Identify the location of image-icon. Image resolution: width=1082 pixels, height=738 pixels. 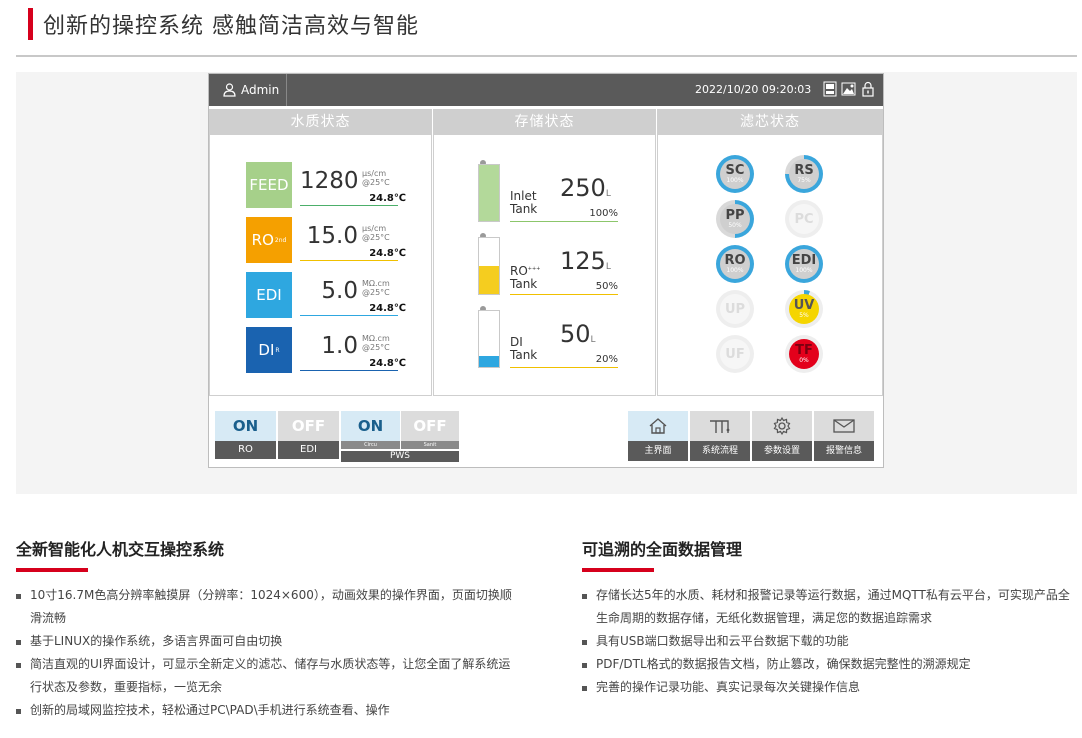
(848, 89).